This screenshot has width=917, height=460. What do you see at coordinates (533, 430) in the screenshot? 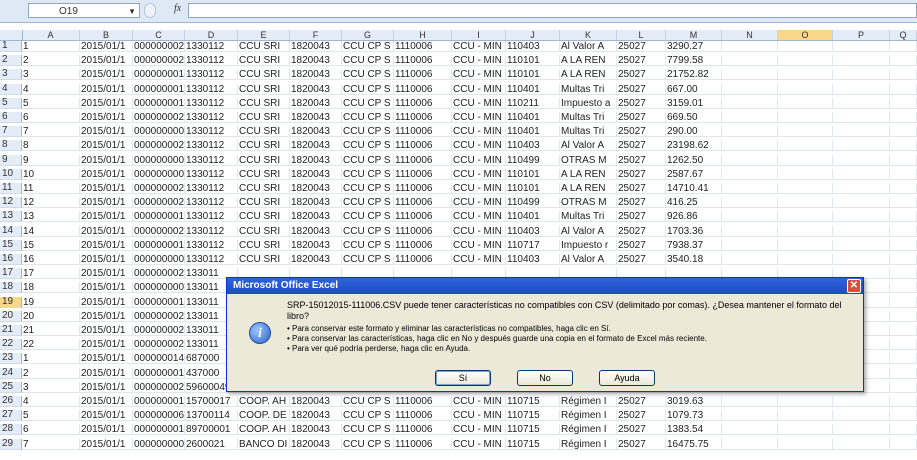
I see `cell-j: 110715` at bounding box center [533, 430].